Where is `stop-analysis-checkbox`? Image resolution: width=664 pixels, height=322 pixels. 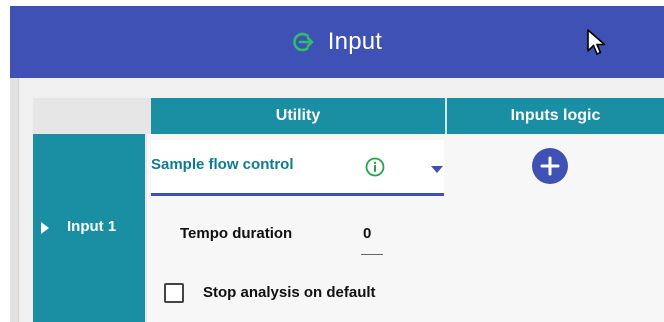 stop-analysis-checkbox is located at coordinates (174, 293).